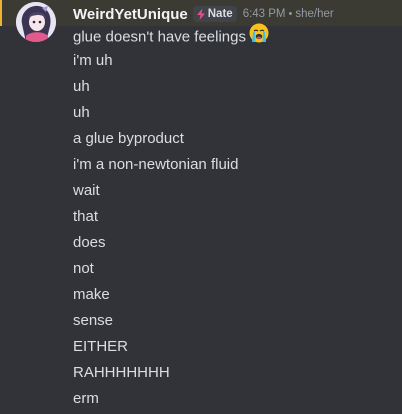 The width and height of the screenshot is (402, 414). I want to click on message-line: that, so click(86, 216).